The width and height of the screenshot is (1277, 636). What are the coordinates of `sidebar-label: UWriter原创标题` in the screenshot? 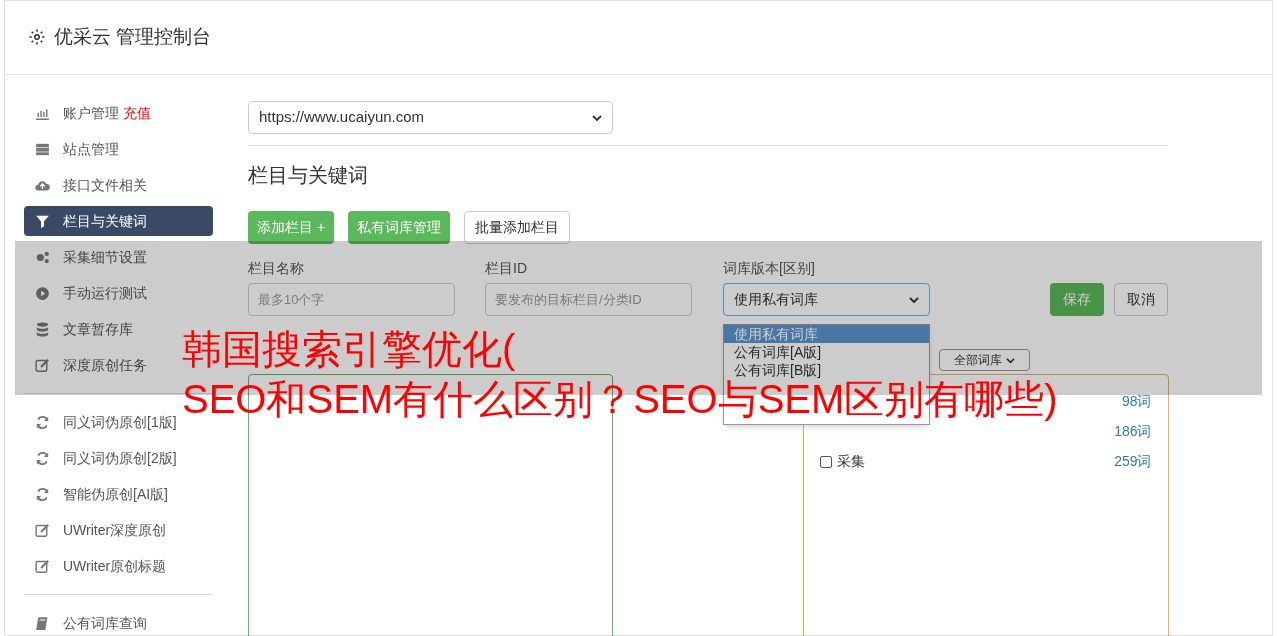 It's located at (115, 566).